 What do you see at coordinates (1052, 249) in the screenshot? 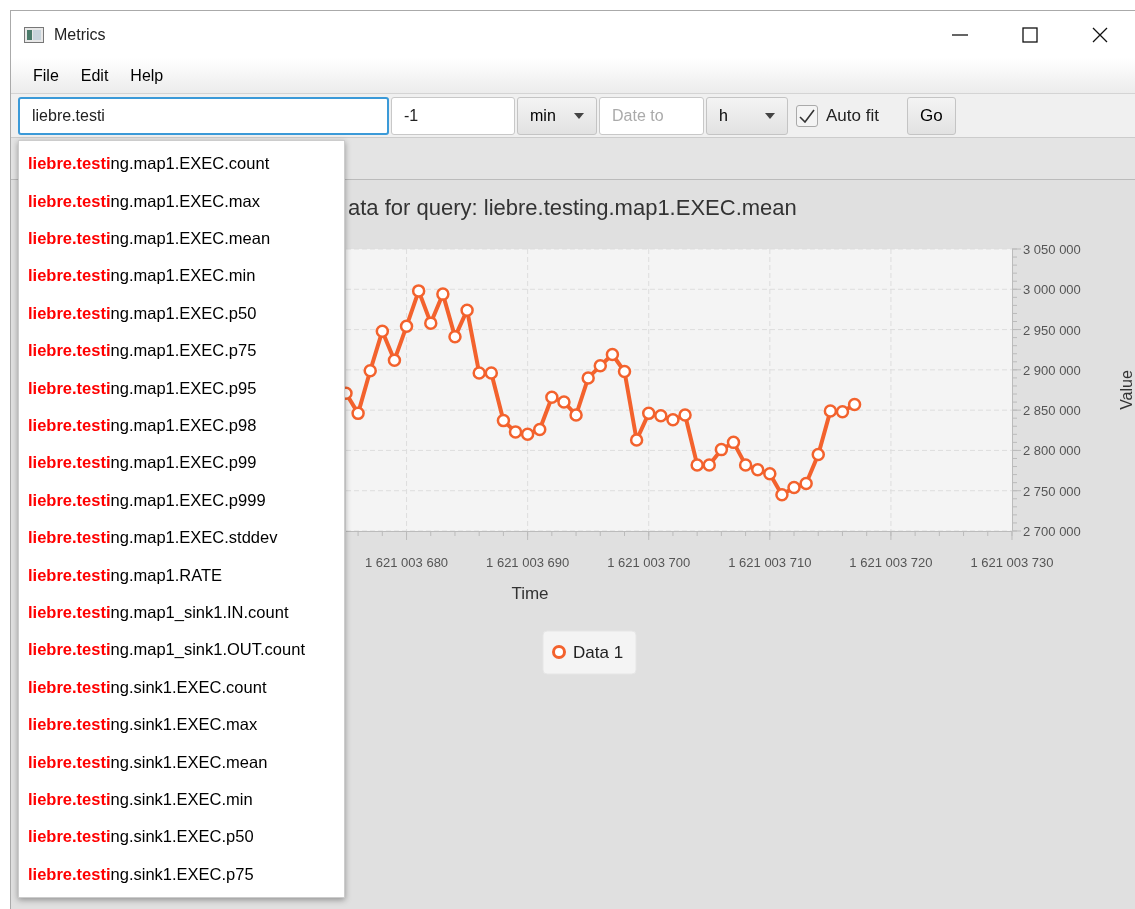
I see `y-tick-label: 3 050 000` at bounding box center [1052, 249].